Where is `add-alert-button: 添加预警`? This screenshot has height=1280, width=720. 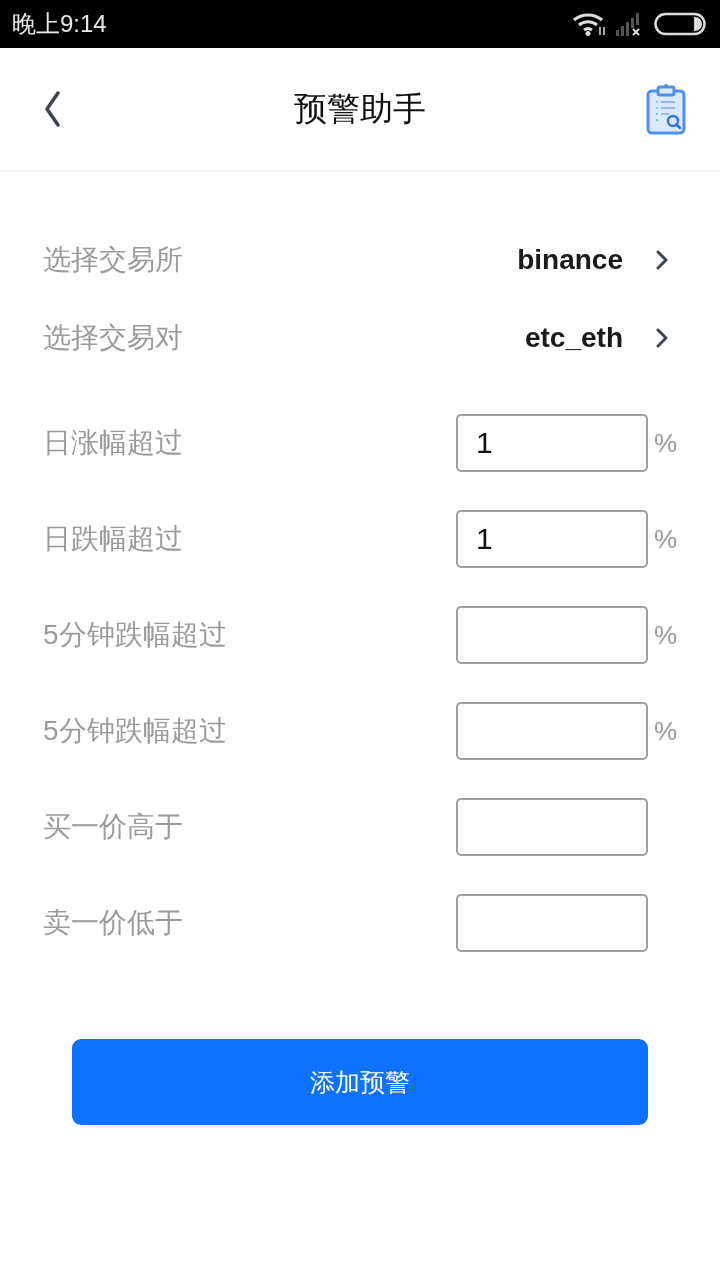 add-alert-button: 添加预警 is located at coordinates (360, 1082).